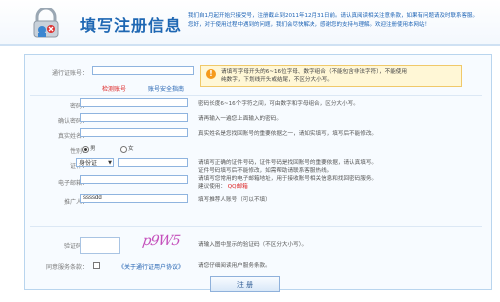  What do you see at coordinates (278, 104) in the screenshot?
I see `password-hint: 密码长度6~16个字符之间，可由数字和字母组合，区分大小写。` at bounding box center [278, 104].